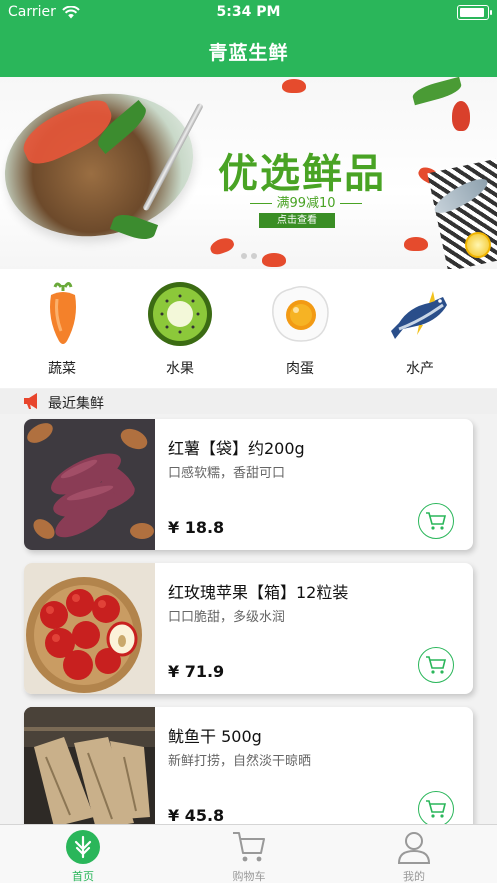  I want to click on product-desc: 口口脆甜，多级水润, so click(227, 617).